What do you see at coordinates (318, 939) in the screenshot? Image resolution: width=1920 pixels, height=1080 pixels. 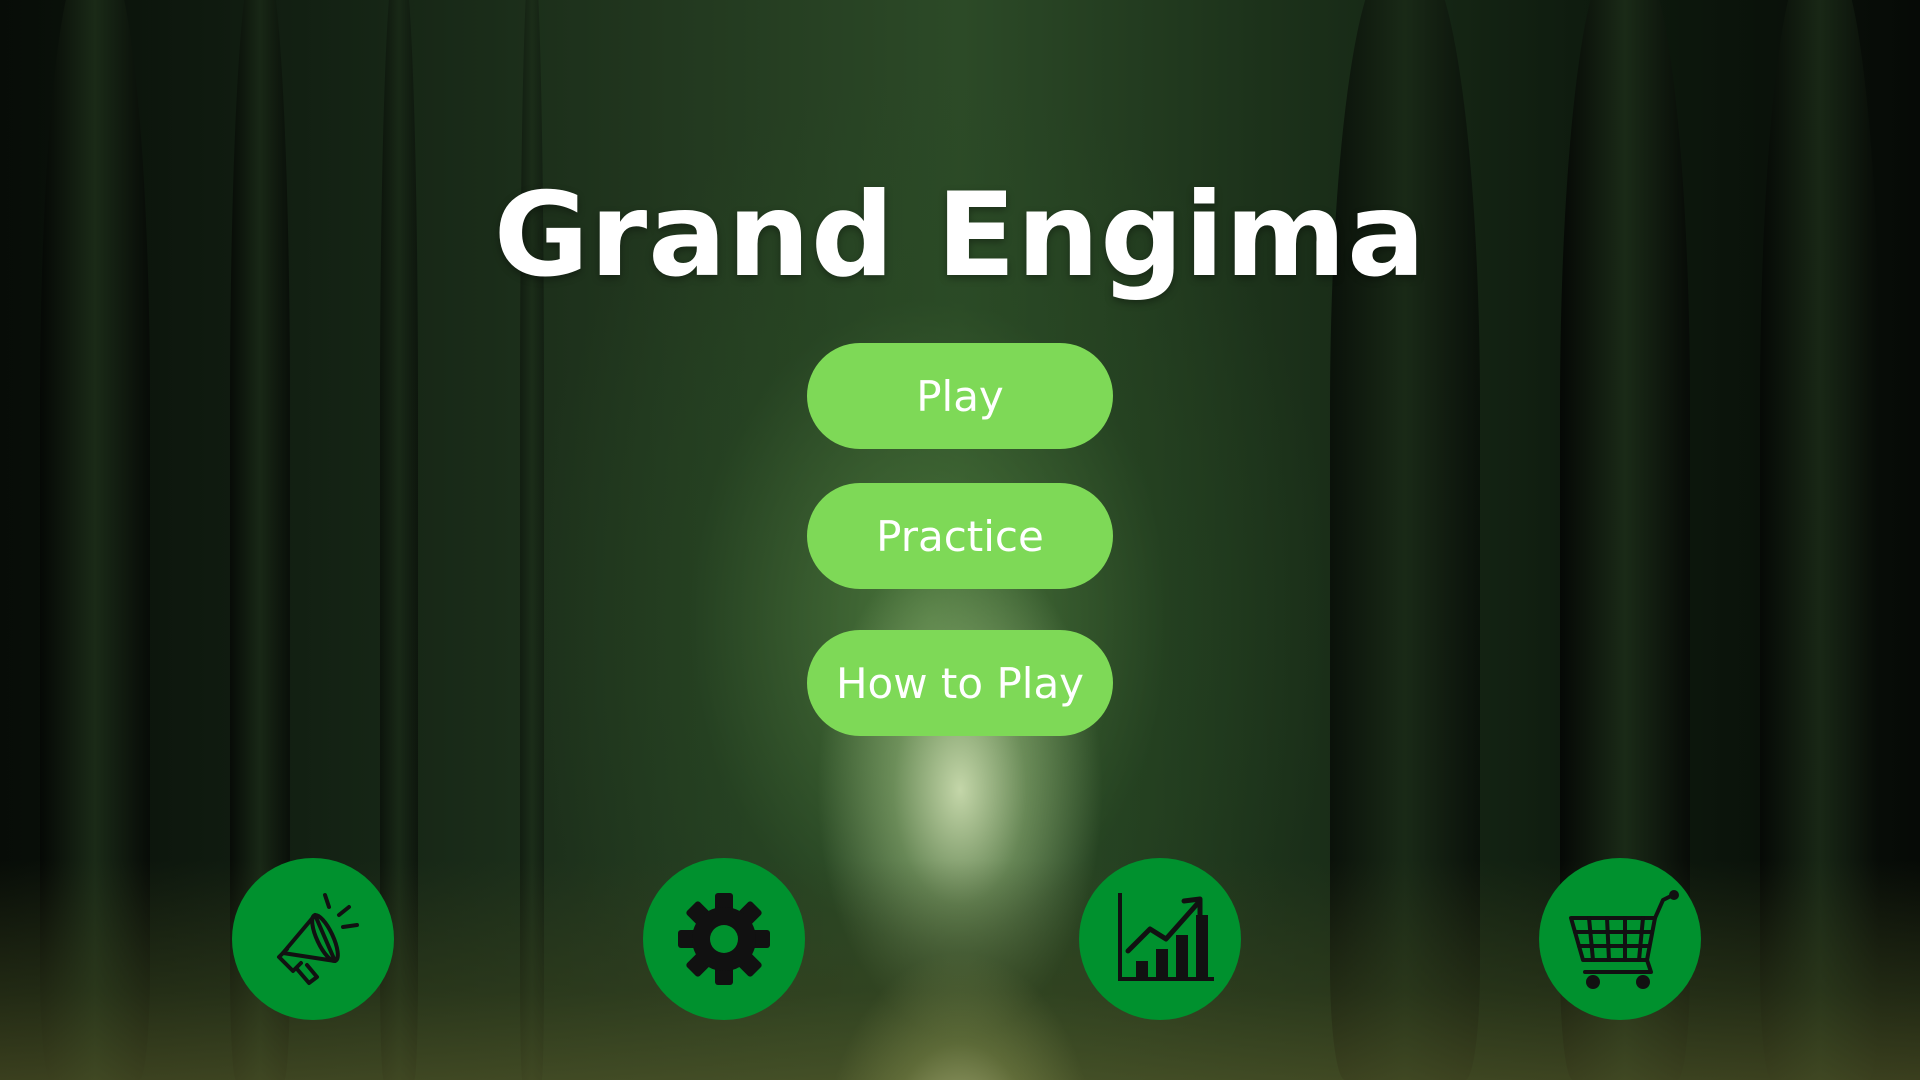 I see `megaphone-icon` at bounding box center [318, 939].